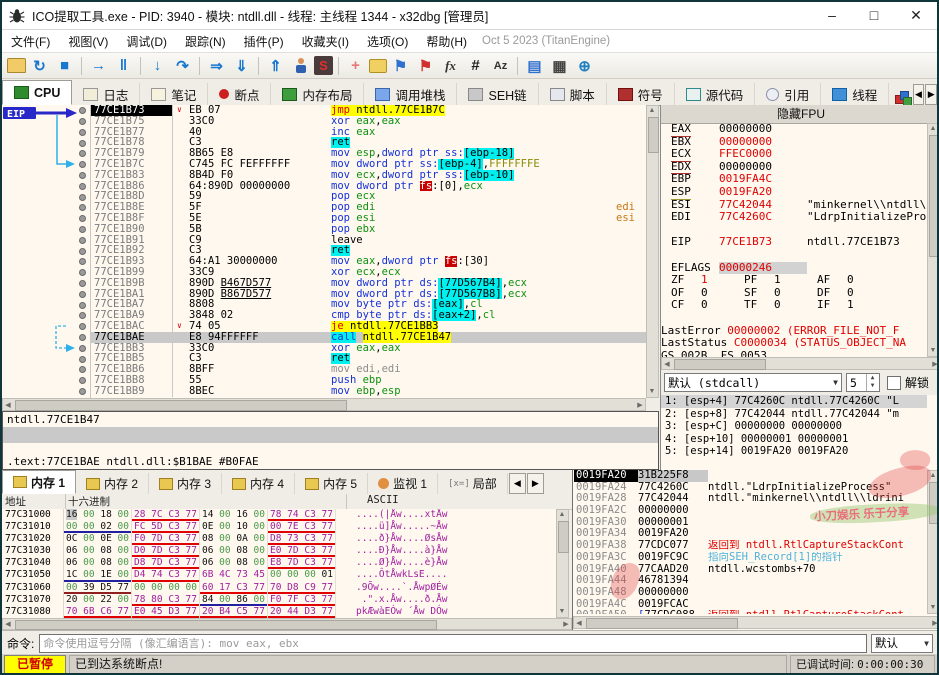 The width and height of the screenshot is (939, 675). I want to click on disasm-row: 77CE1B90 5B pop ebx, so click(368, 229).